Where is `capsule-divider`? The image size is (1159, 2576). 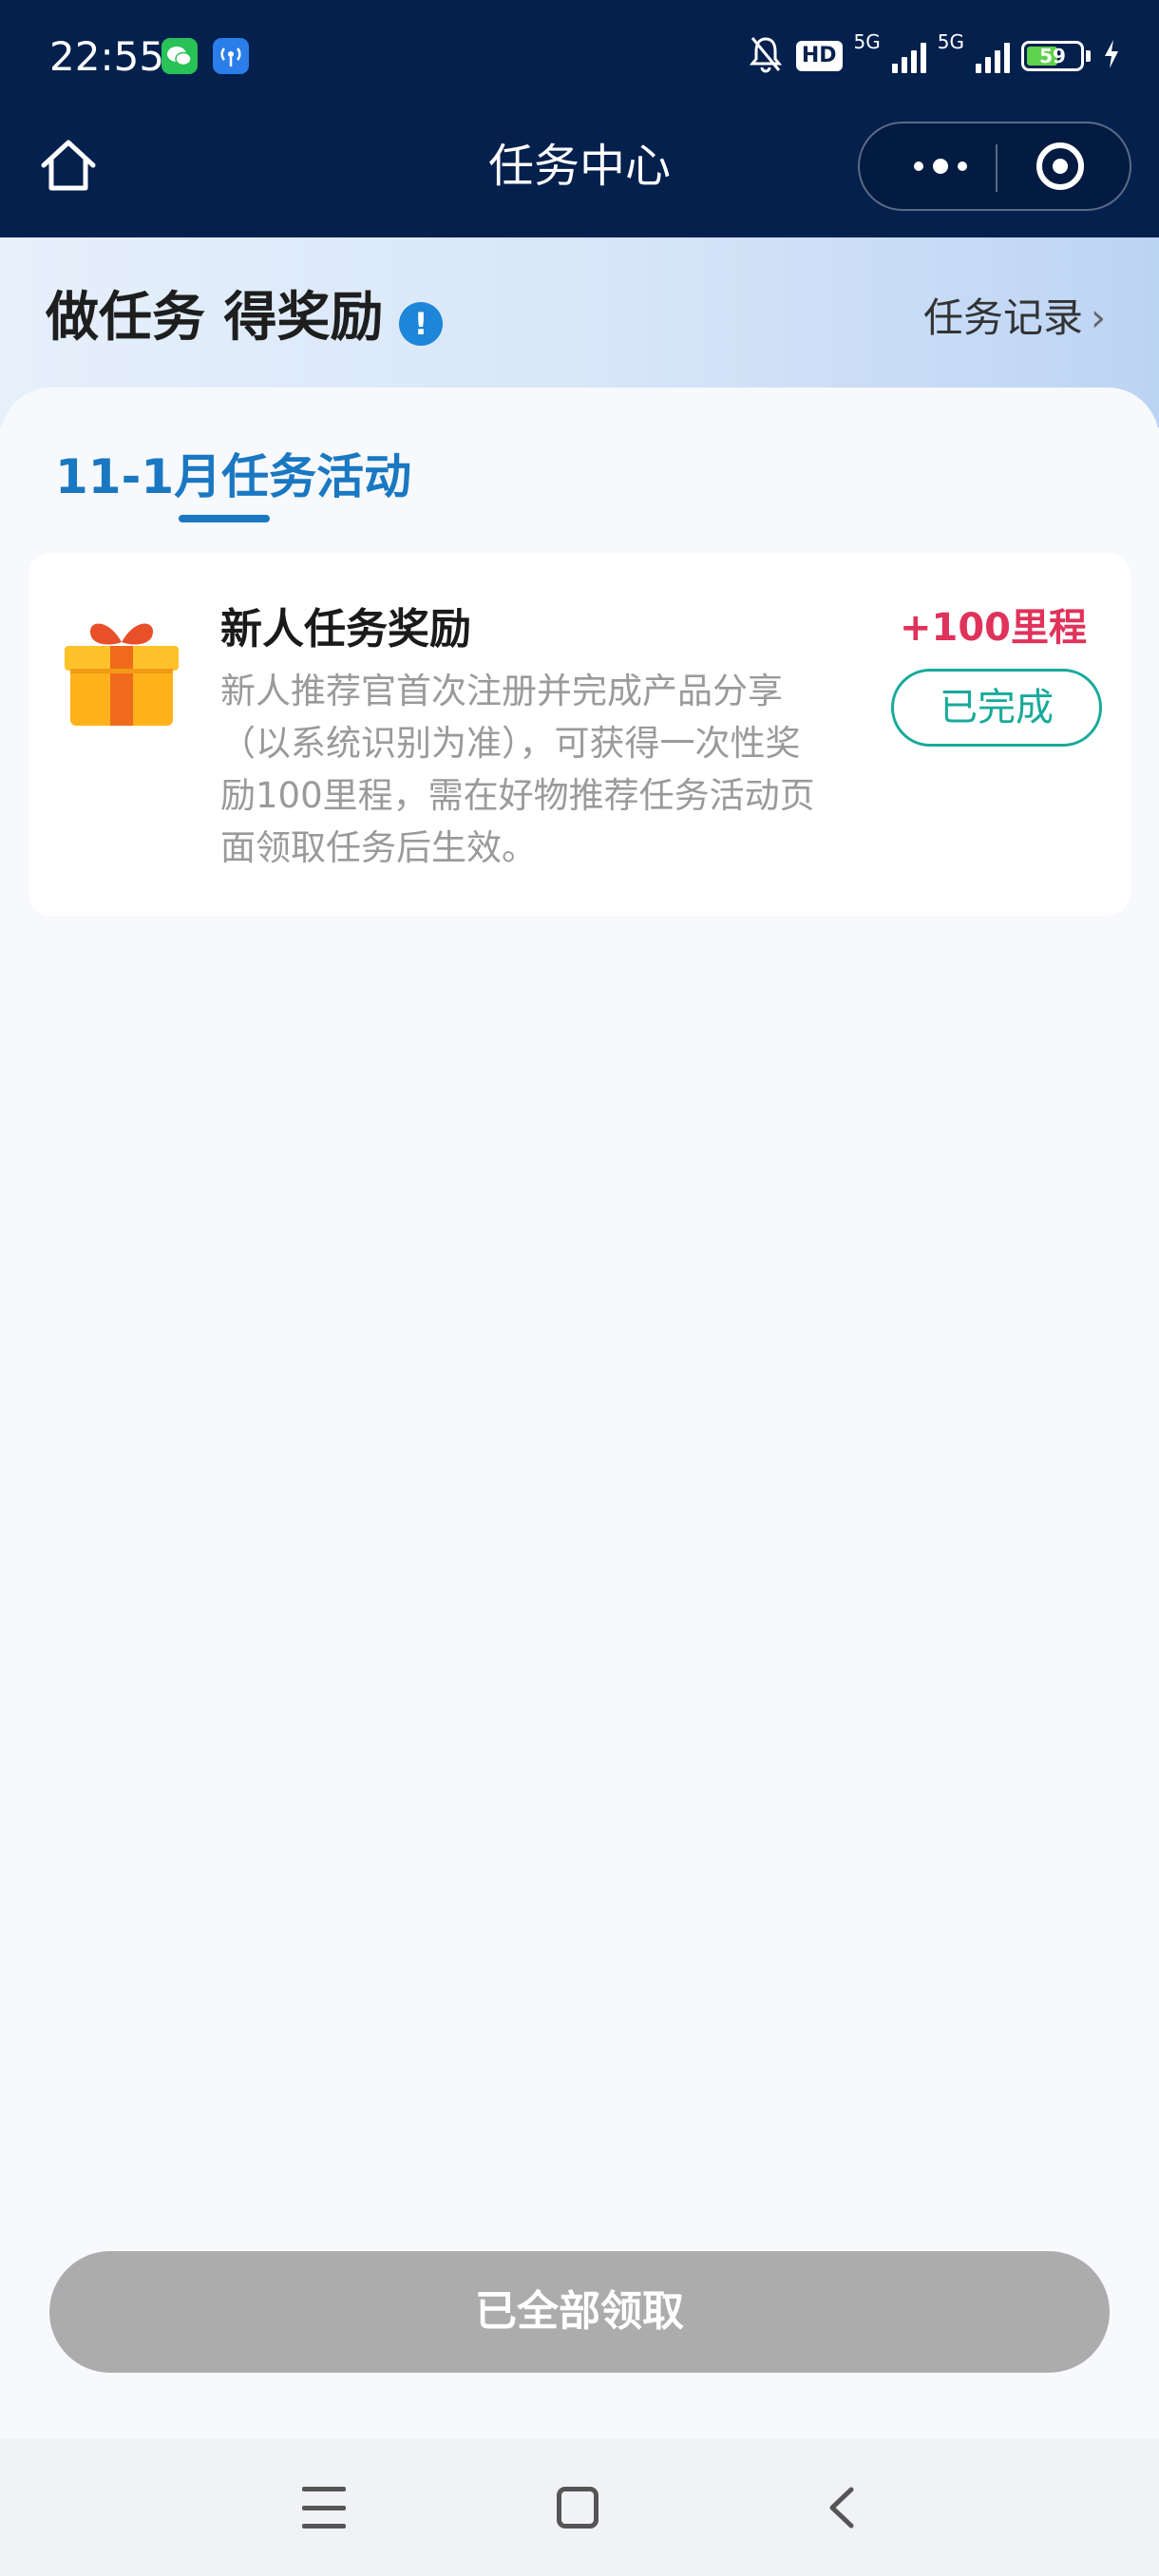
capsule-divider is located at coordinates (997, 168).